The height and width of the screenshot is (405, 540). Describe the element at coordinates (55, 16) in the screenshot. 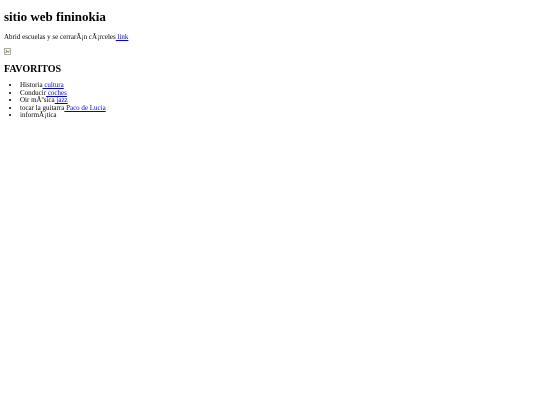

I see `page-title: sitio web fininokia` at that location.